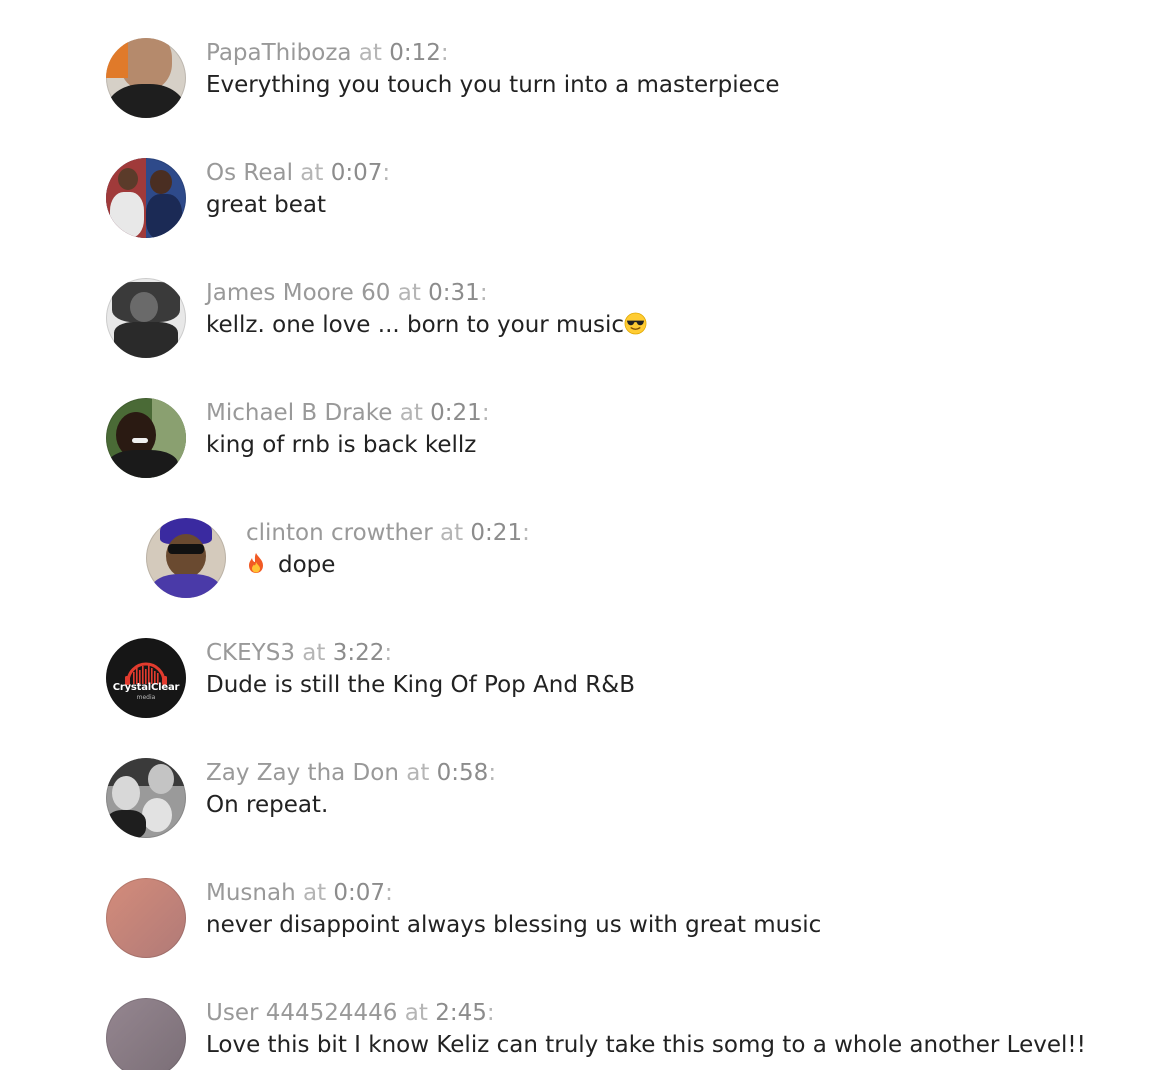 This screenshot has width=1176, height=1070. I want to click on comment-meta: CKEYS3 at 3:22:, so click(420, 653).